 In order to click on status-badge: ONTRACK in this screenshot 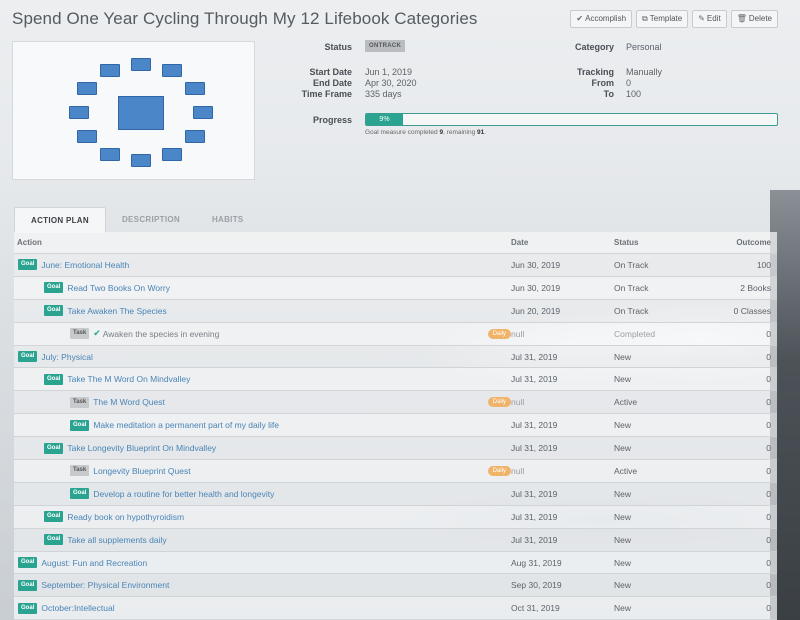, I will do `click(385, 46)`.